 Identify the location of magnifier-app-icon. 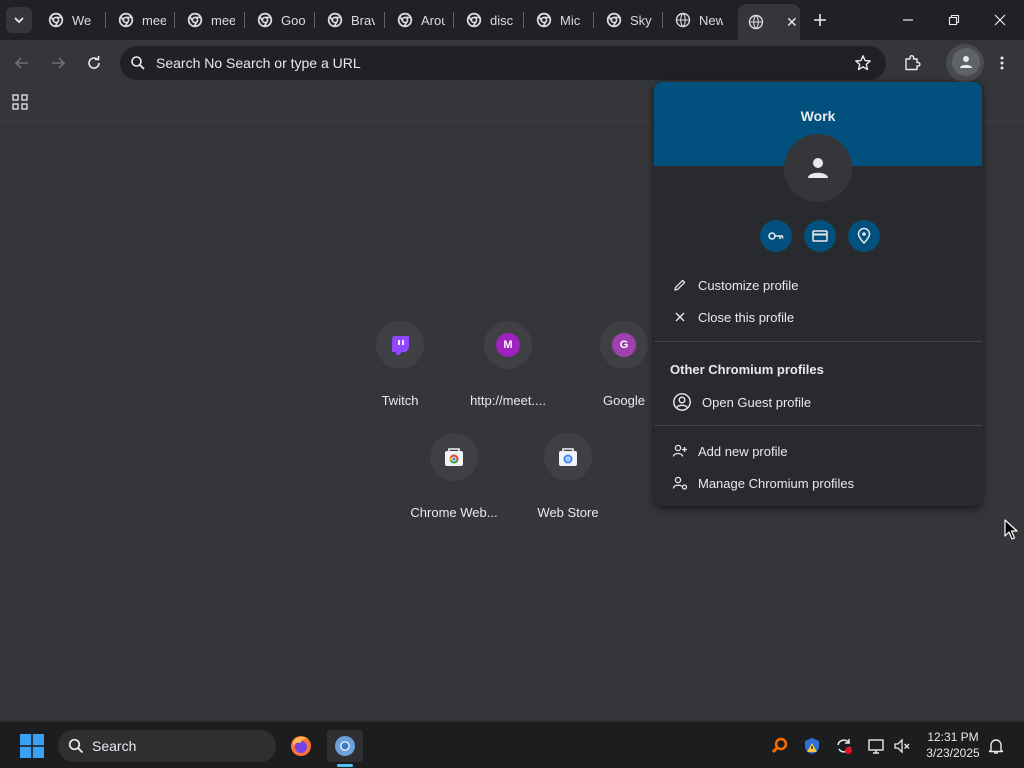
(779, 745).